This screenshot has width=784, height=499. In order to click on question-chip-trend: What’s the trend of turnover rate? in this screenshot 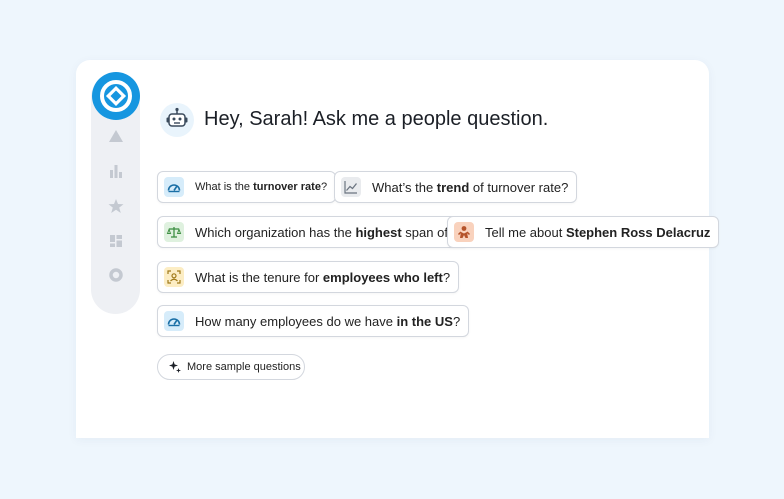, I will do `click(456, 187)`.